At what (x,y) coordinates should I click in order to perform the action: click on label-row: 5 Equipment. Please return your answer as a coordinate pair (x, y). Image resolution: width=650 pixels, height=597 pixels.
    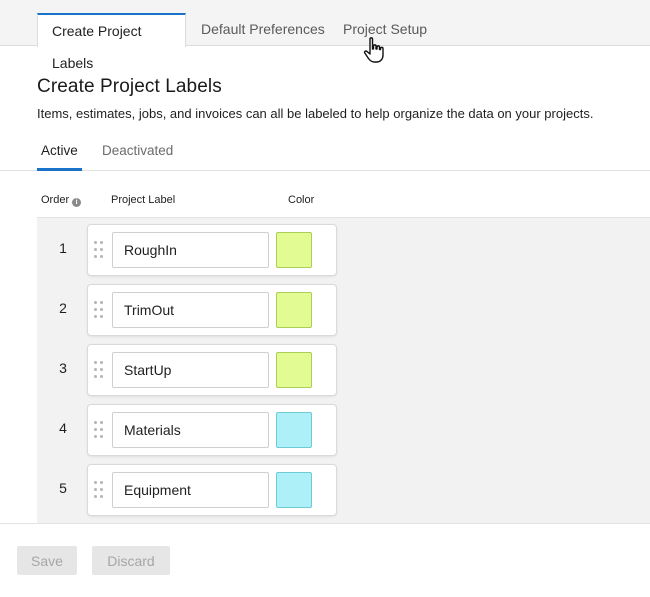
    Looking at the image, I should click on (187, 490).